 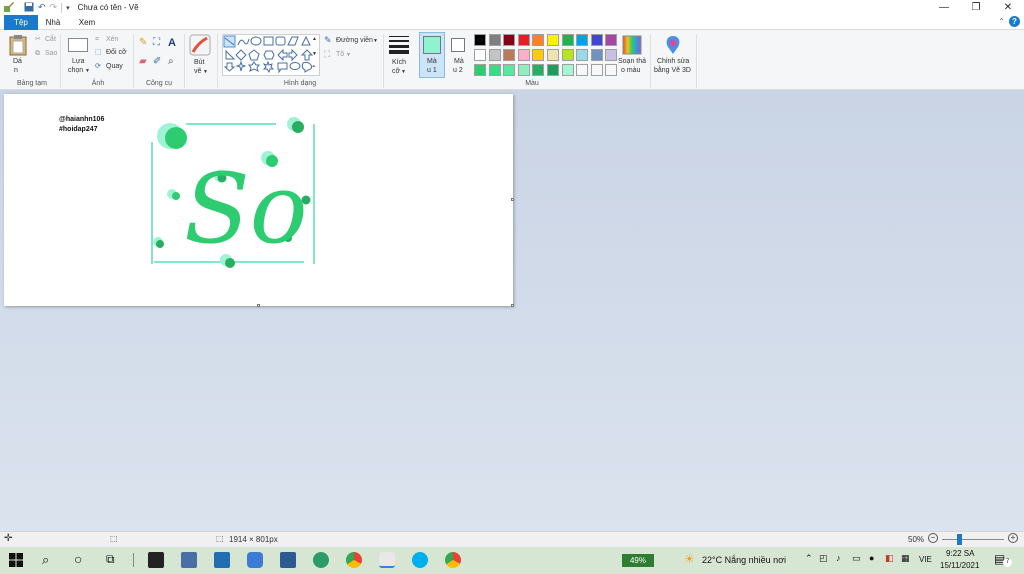 I want to click on select-label-top: Lựa, so click(x=78, y=62).